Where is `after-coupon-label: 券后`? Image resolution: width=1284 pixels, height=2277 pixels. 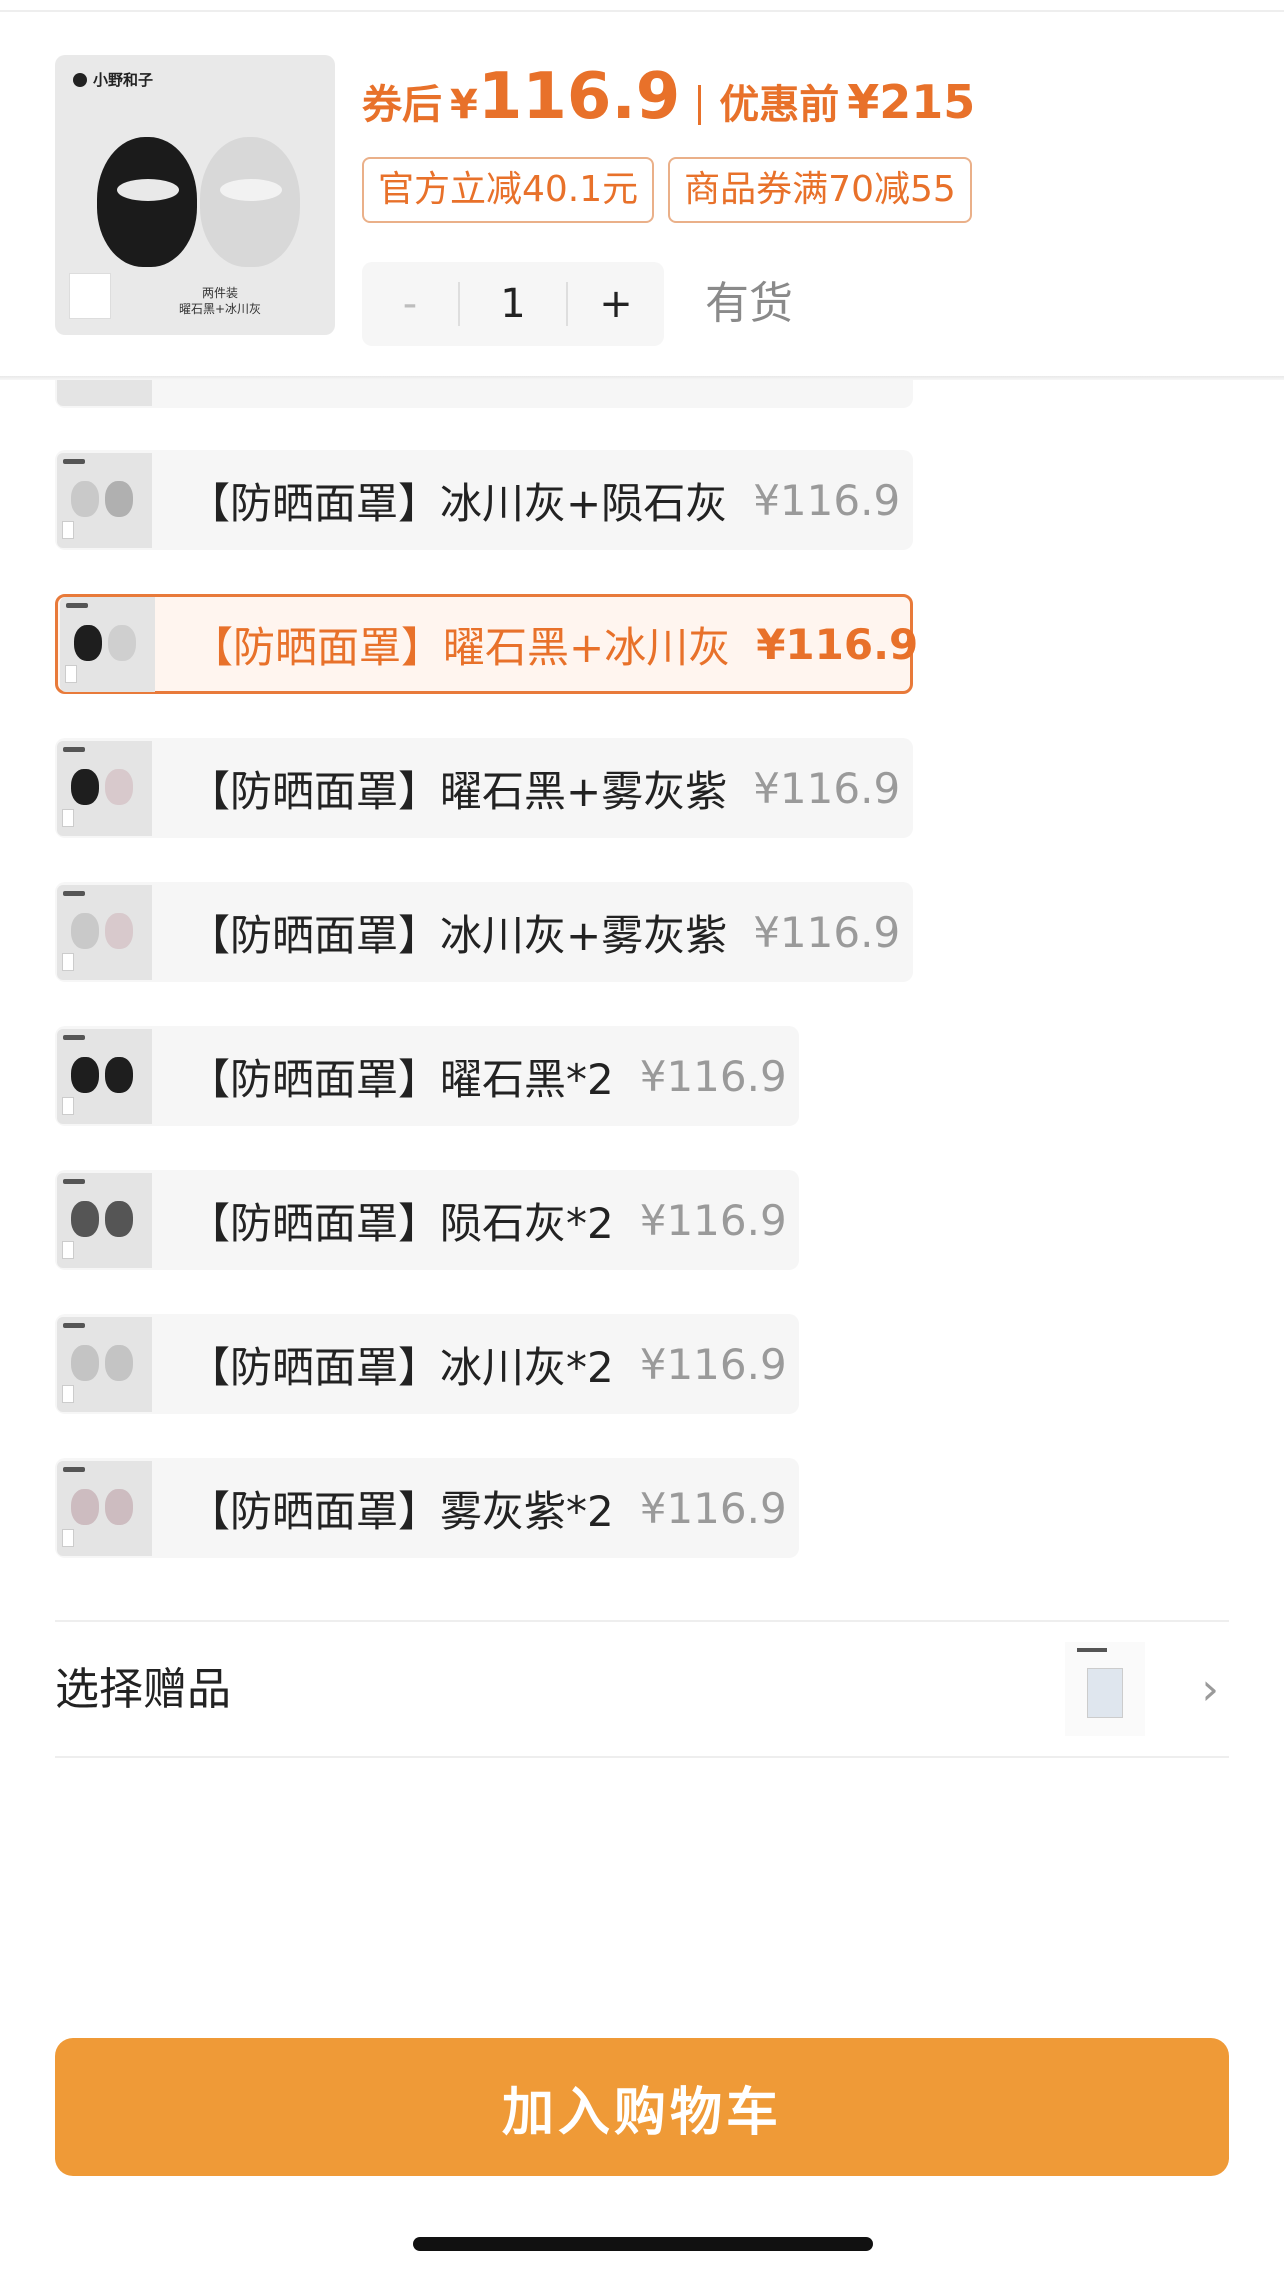 after-coupon-label: 券后 is located at coordinates (402, 105).